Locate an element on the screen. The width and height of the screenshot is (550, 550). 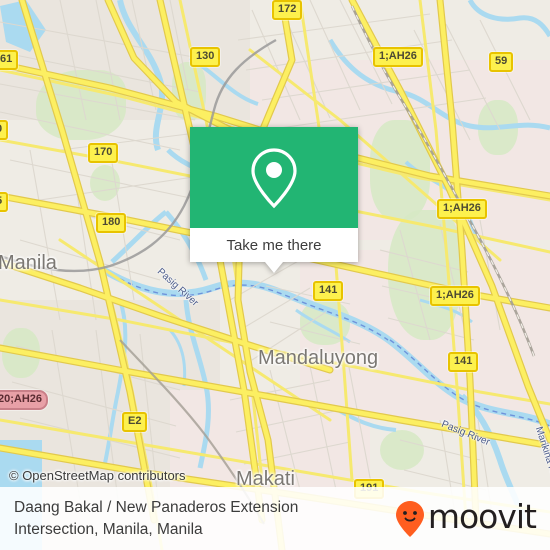
place-label-manila: Manila is located at coordinates (28, 263).